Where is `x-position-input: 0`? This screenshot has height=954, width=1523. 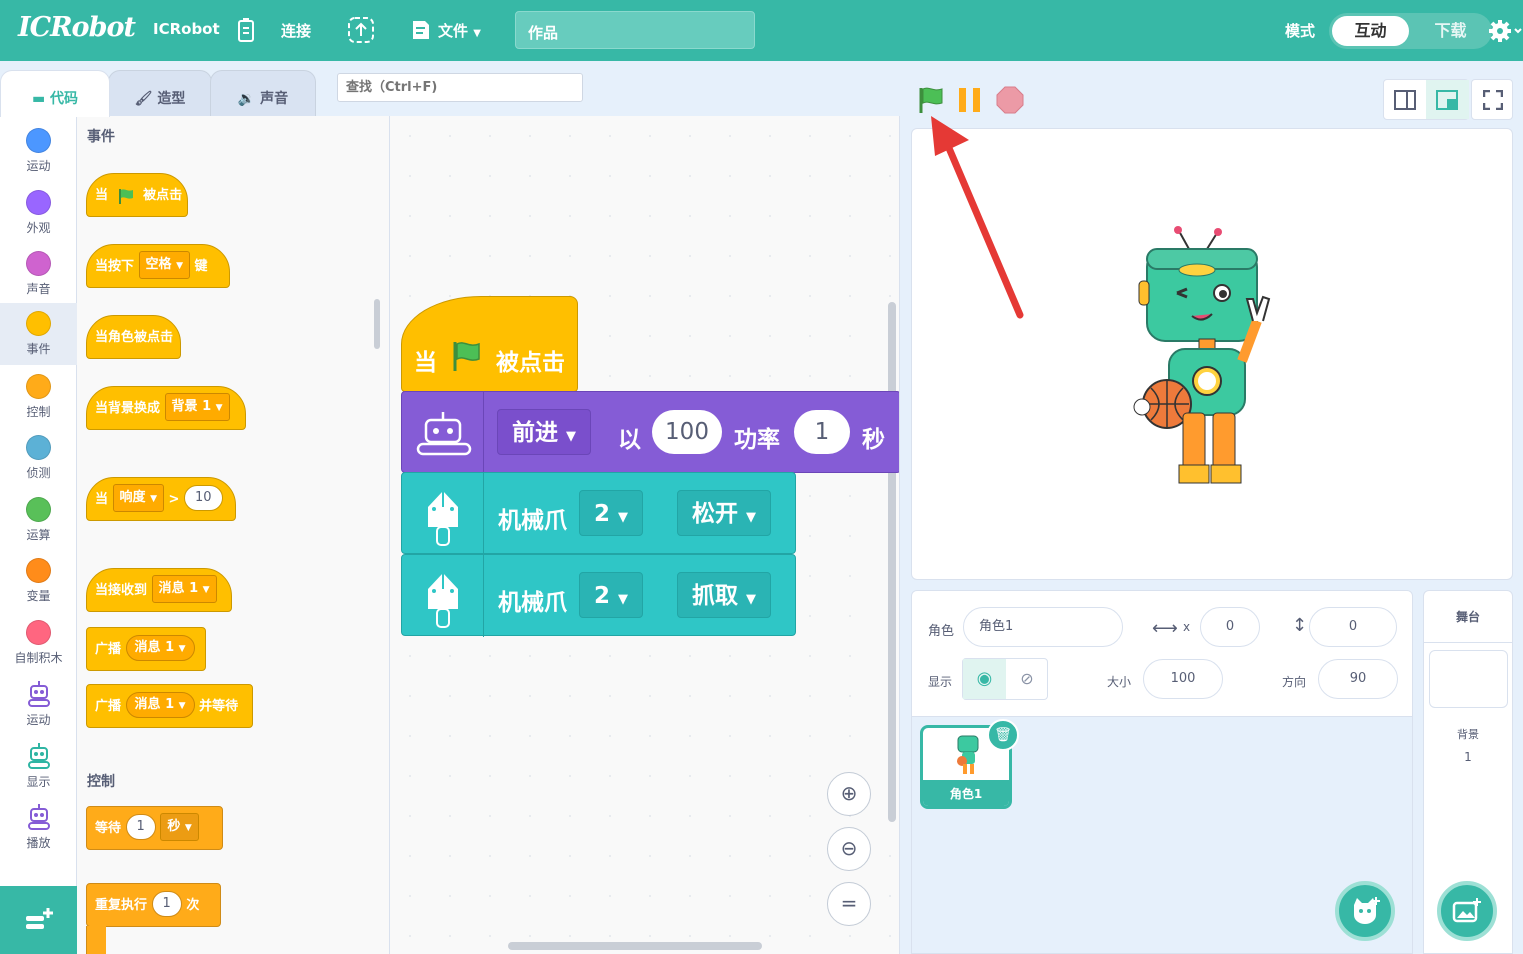 x-position-input: 0 is located at coordinates (1230, 627).